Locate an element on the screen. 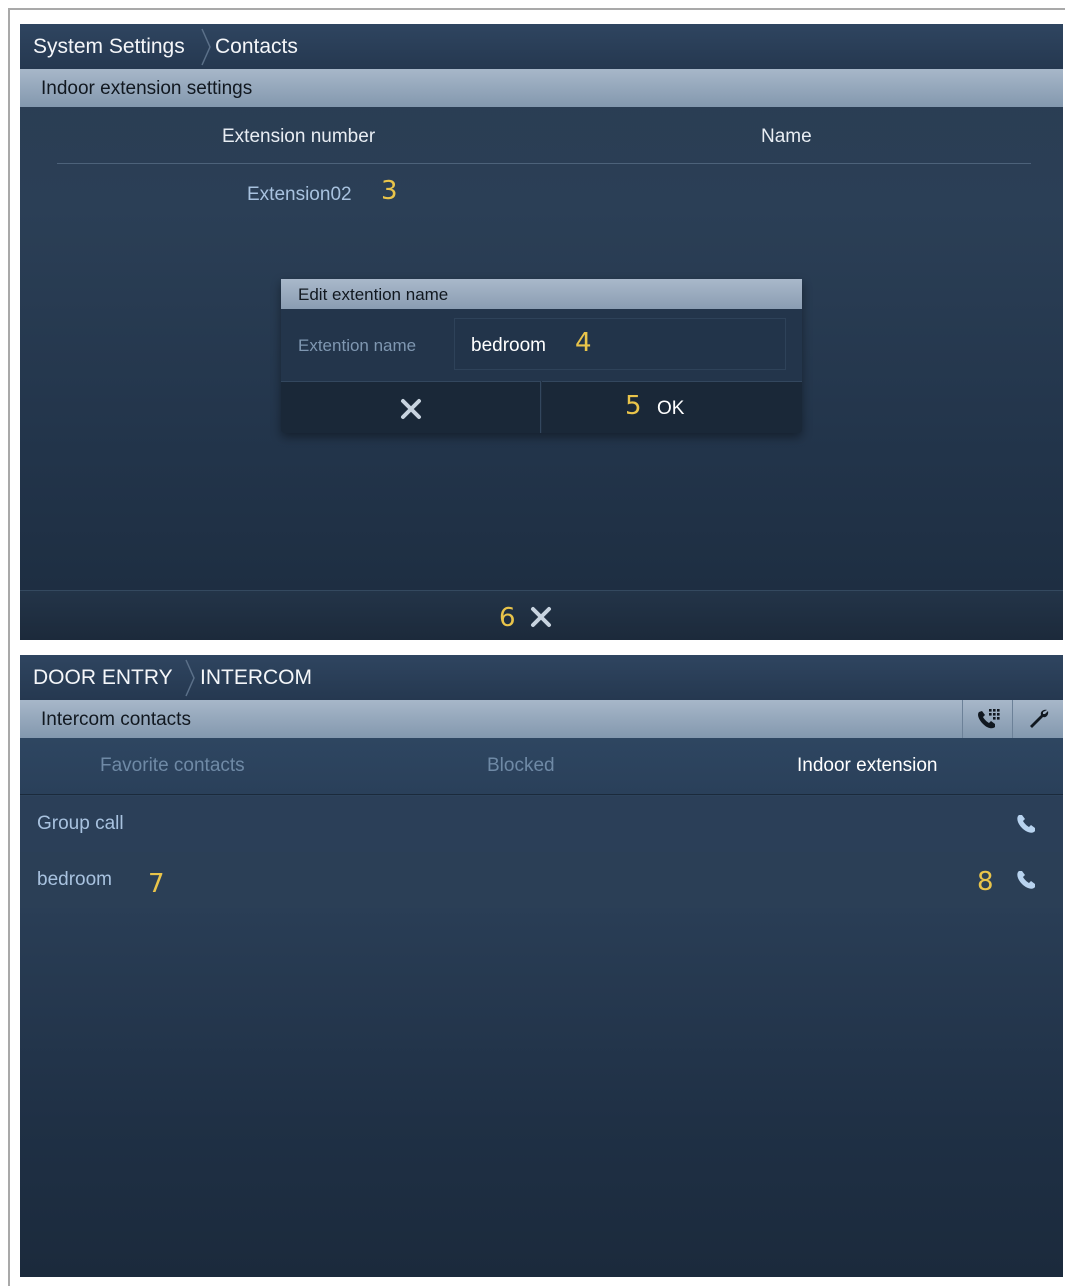 Image resolution: width=1065 pixels, height=1286 pixels. header-divider is located at coordinates (544, 163).